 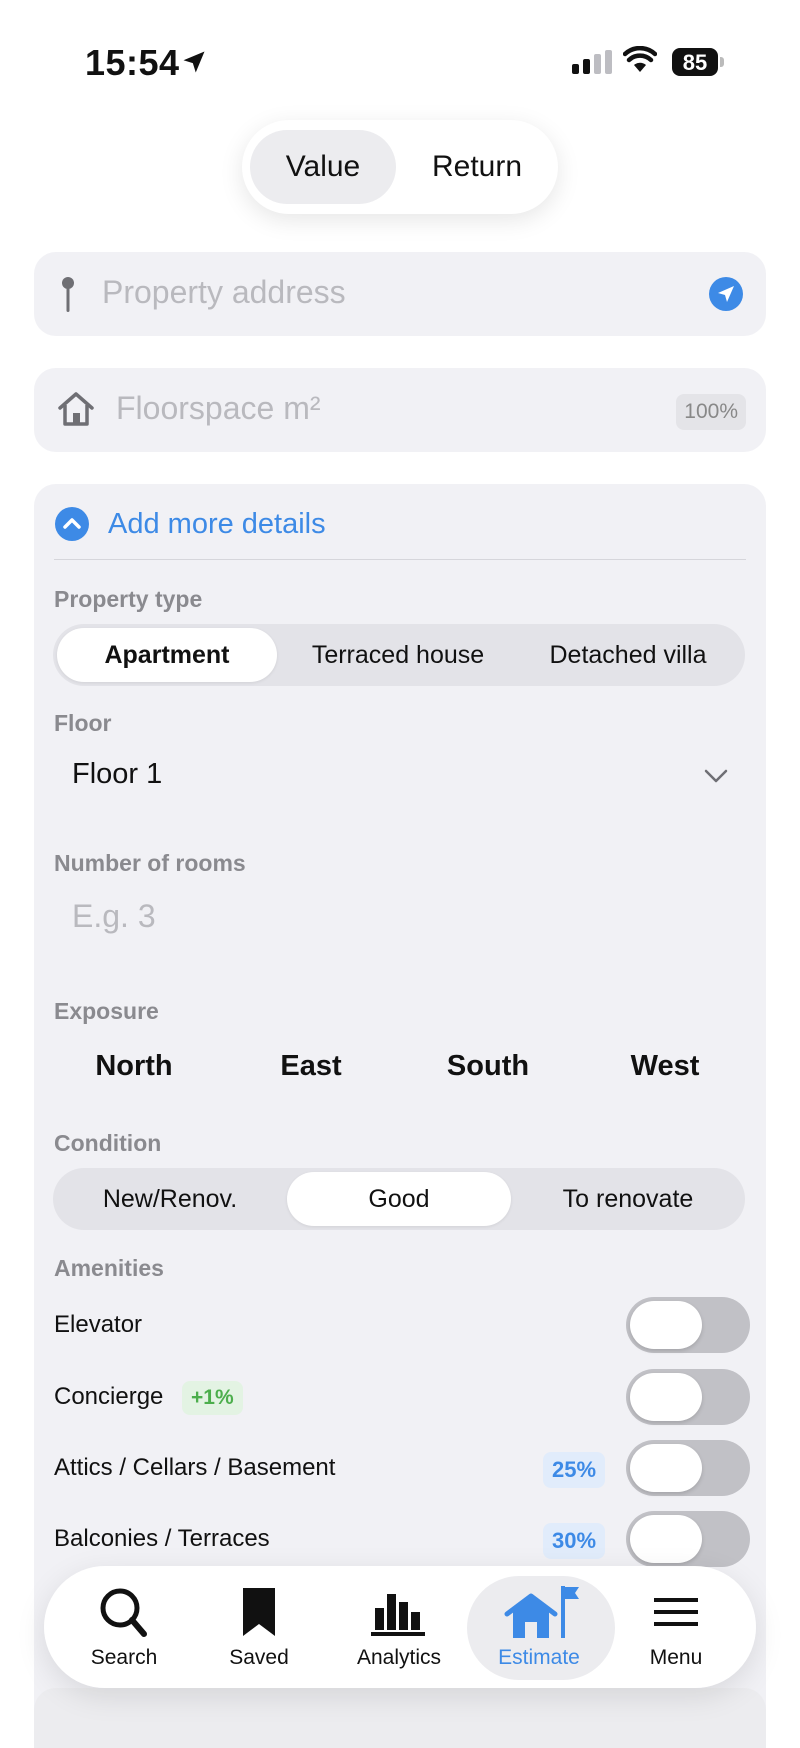 What do you see at coordinates (399, 1657) in the screenshot?
I see `tab-analytics-label: Analytics` at bounding box center [399, 1657].